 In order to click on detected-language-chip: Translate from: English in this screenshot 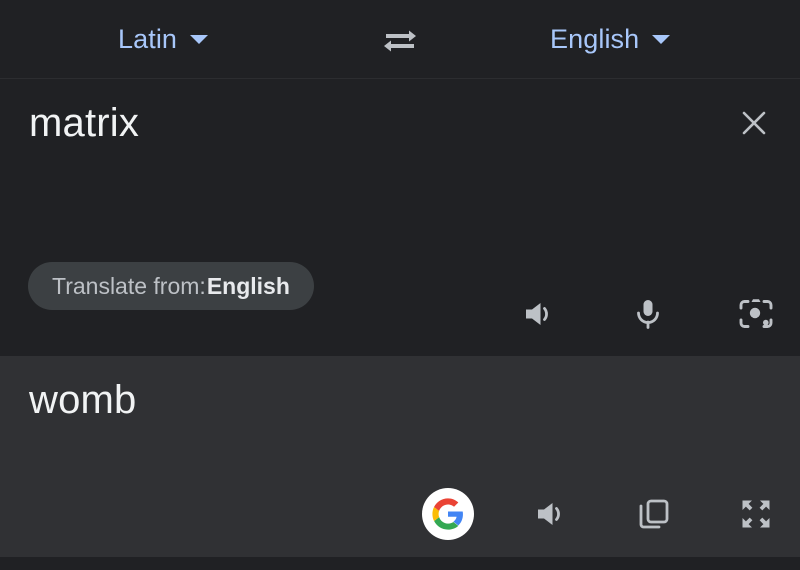, I will do `click(171, 286)`.